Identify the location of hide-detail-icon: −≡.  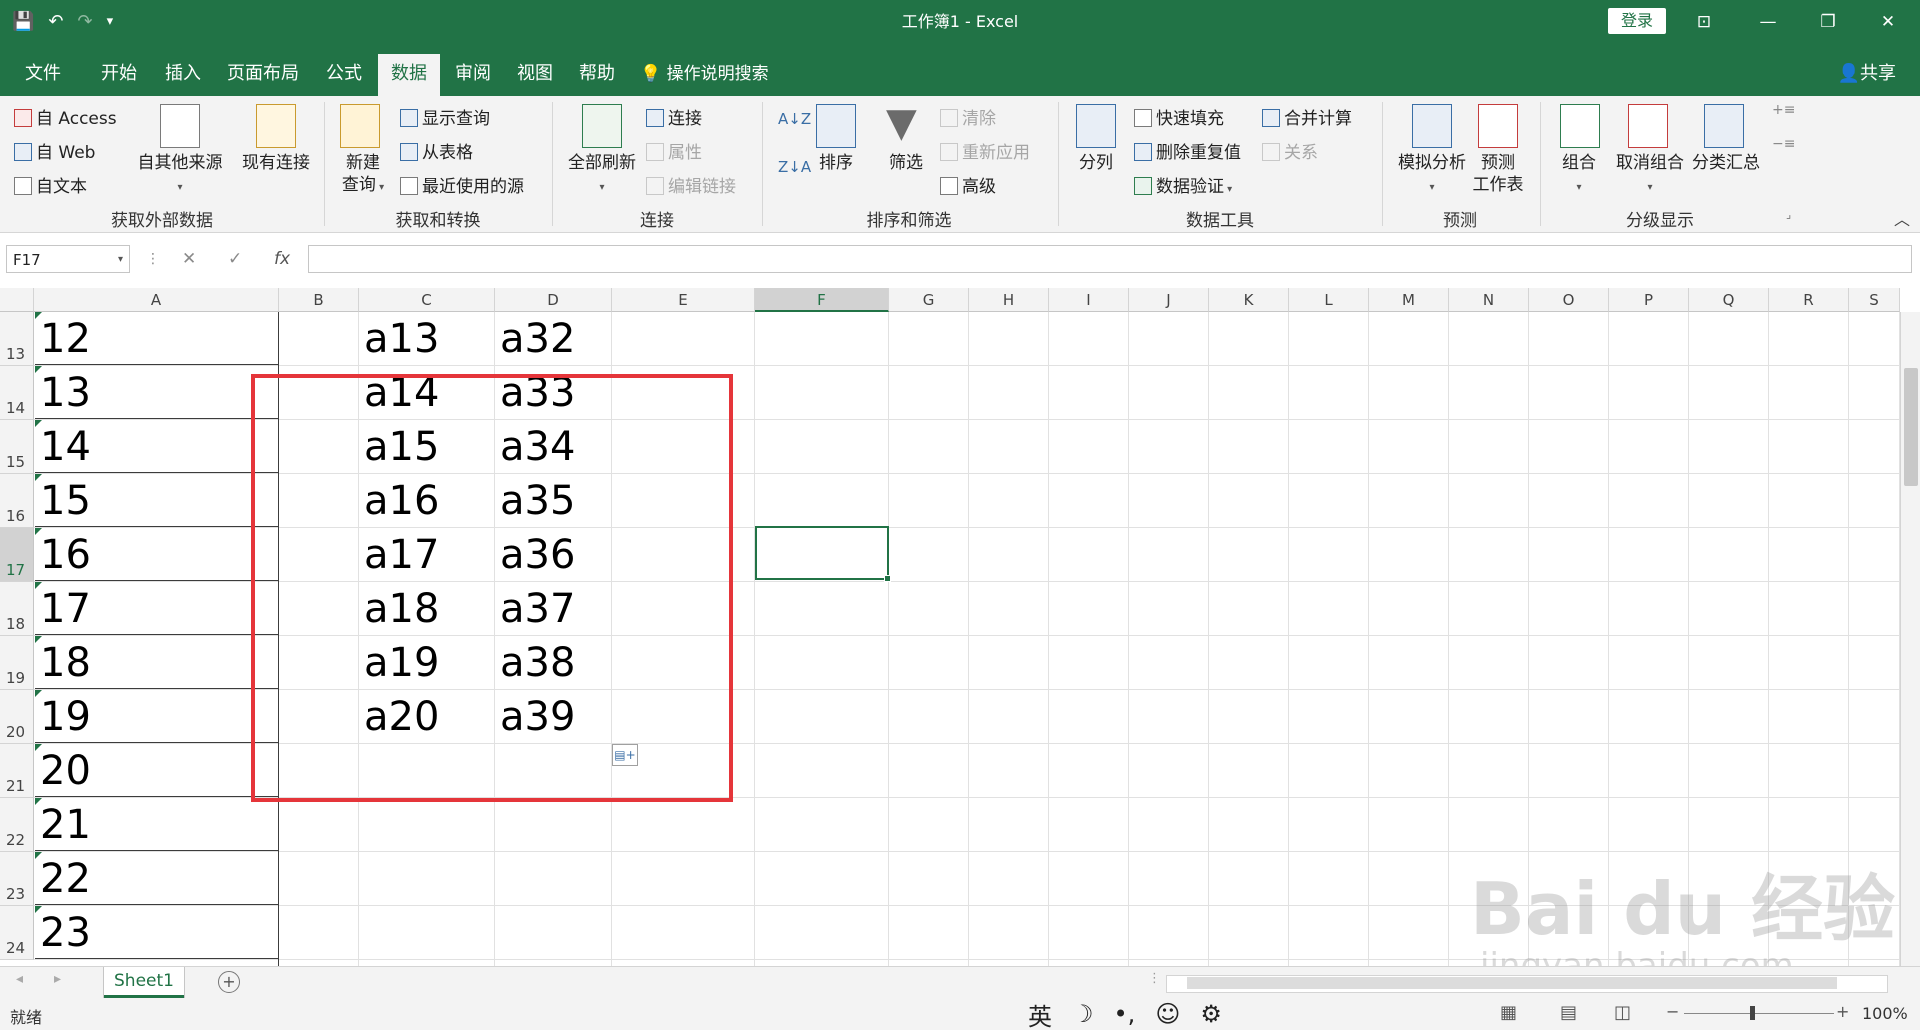
(1783, 144).